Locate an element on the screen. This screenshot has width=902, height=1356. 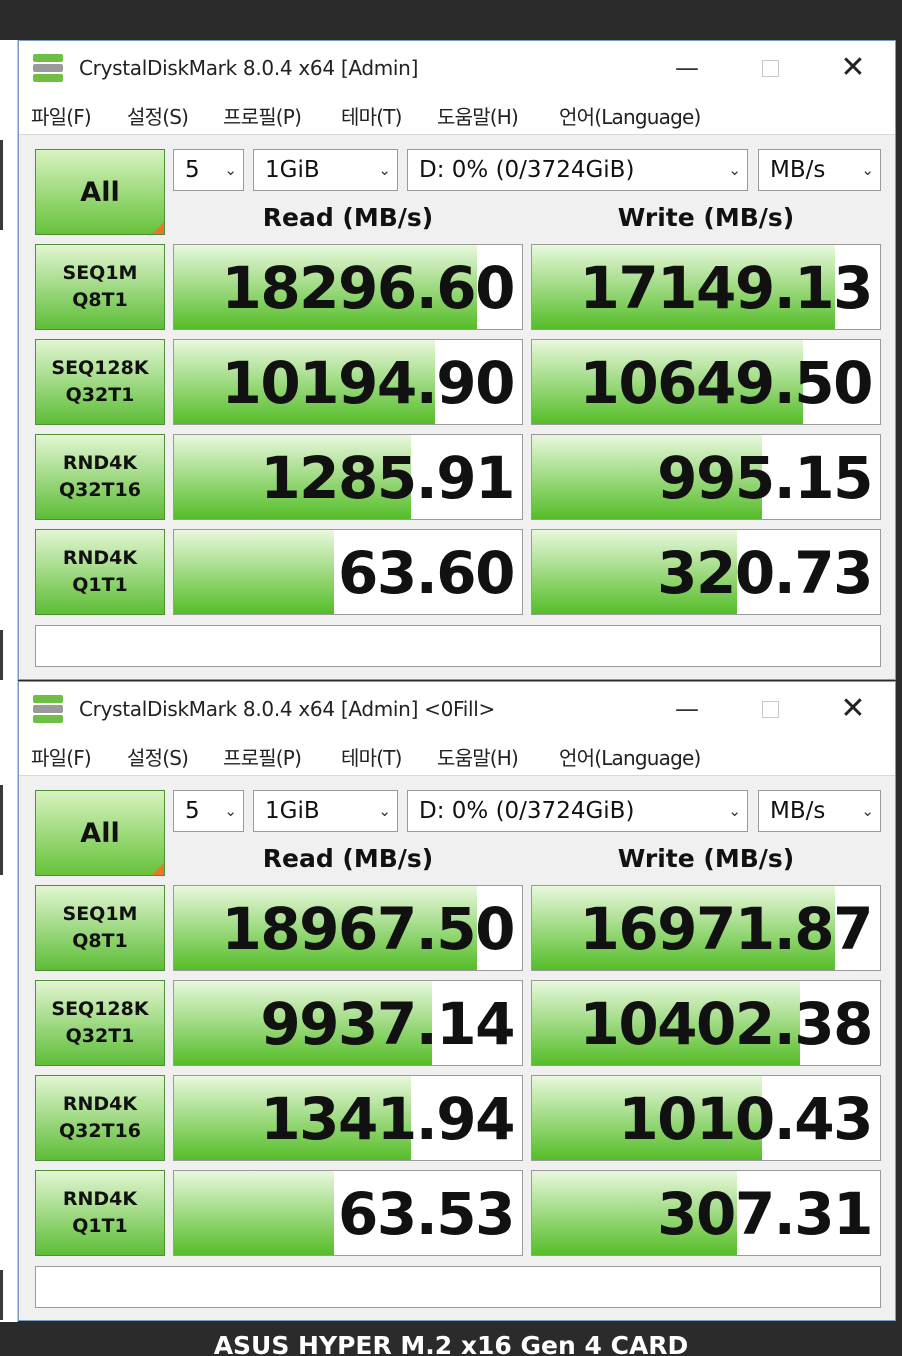
write-value: 10649.50 is located at coordinates (726, 383).